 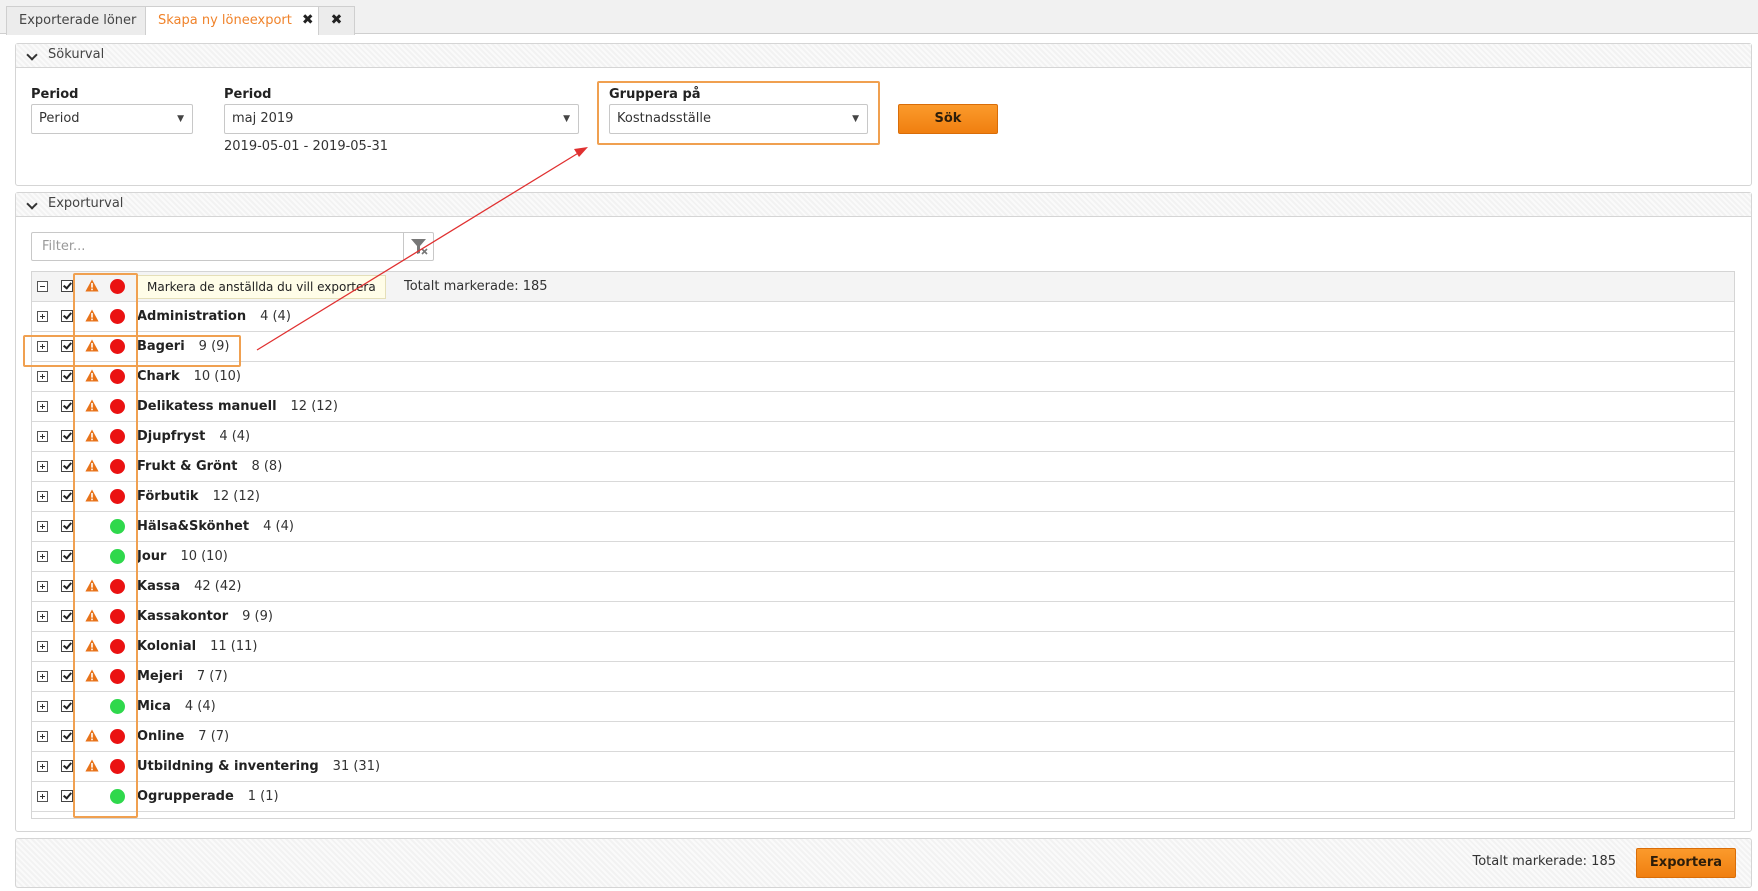 What do you see at coordinates (883, 863) in the screenshot?
I see `export-footer: Totalt markerade: 185 Exportera` at bounding box center [883, 863].